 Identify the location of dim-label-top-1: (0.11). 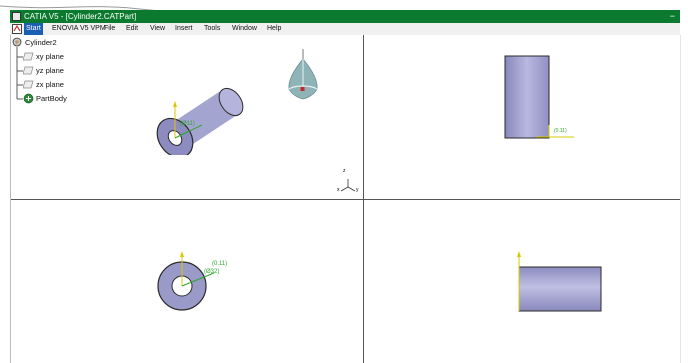
(220, 264).